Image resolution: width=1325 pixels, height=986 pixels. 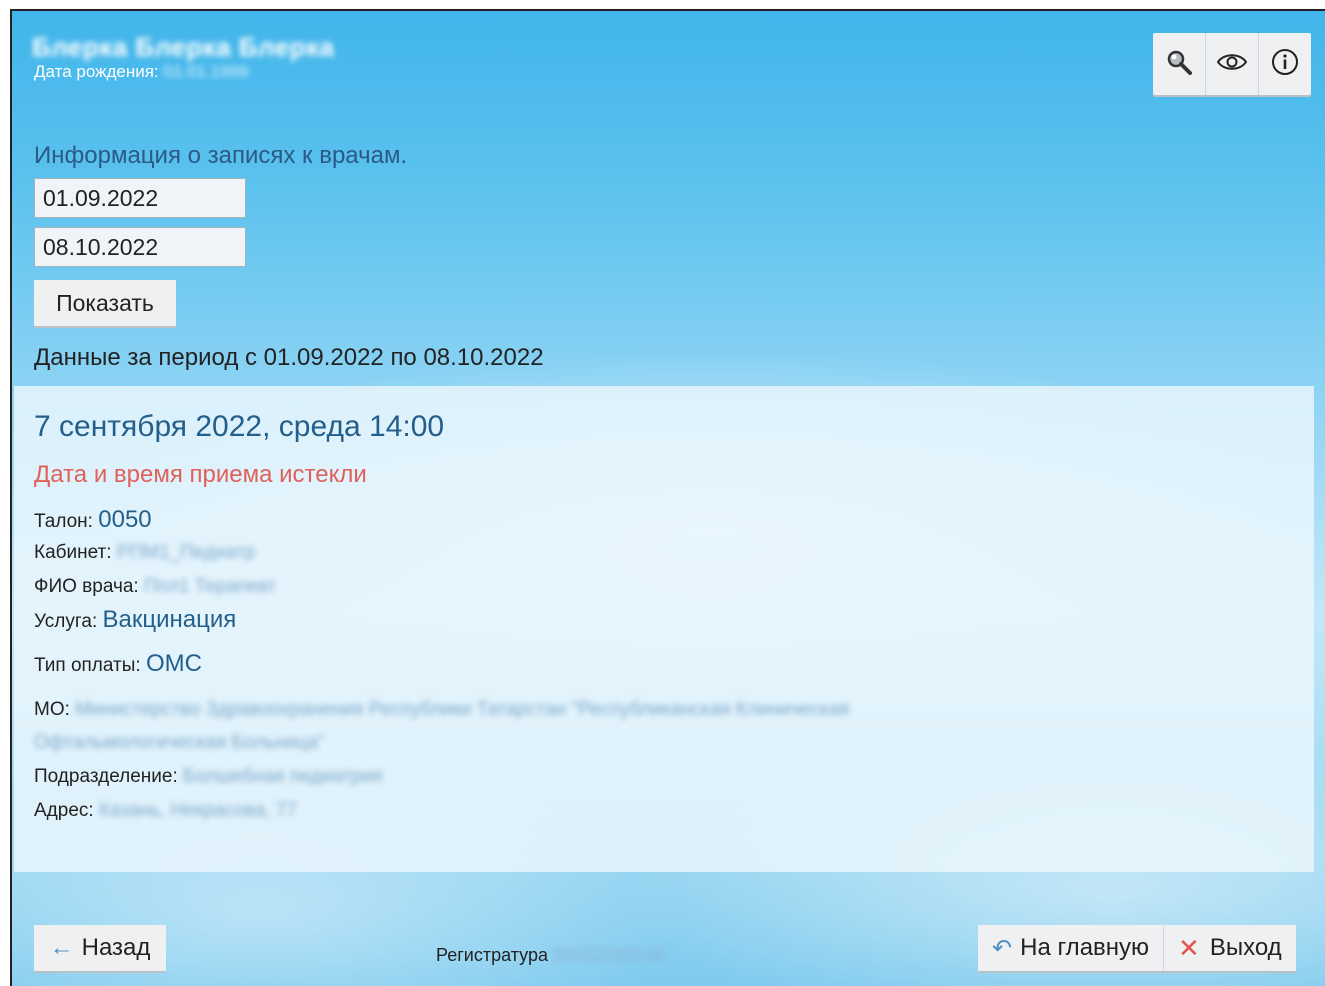 I want to click on cabinet-row: Кабинет: РПМ1_Педиатр, so click(x=144, y=553).